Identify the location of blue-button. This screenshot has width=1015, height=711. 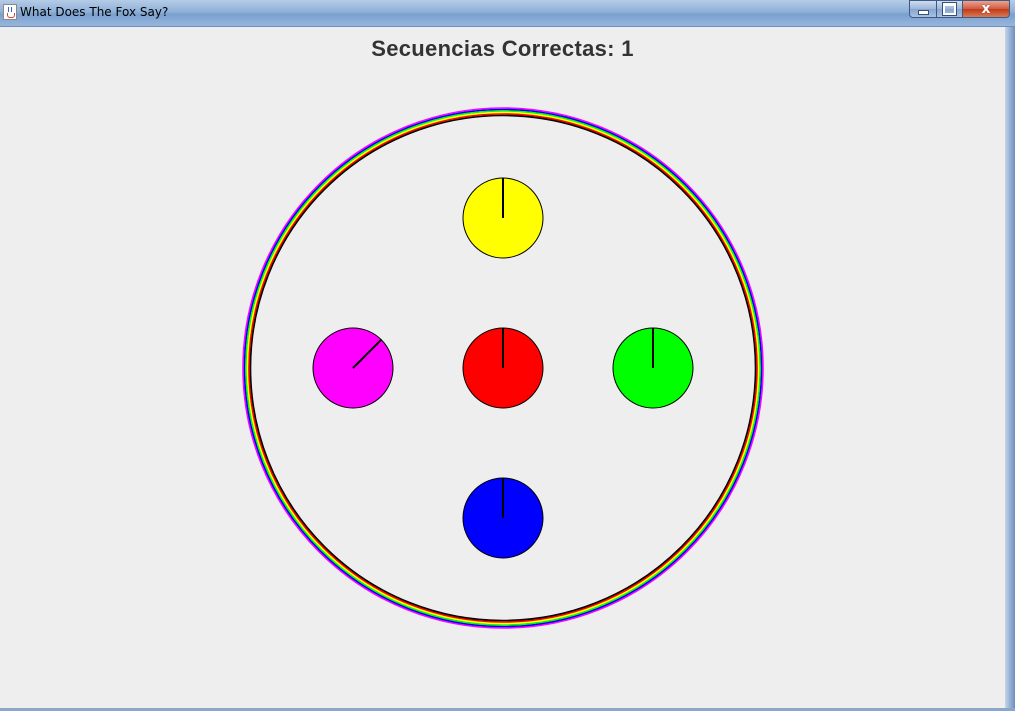
(503, 518).